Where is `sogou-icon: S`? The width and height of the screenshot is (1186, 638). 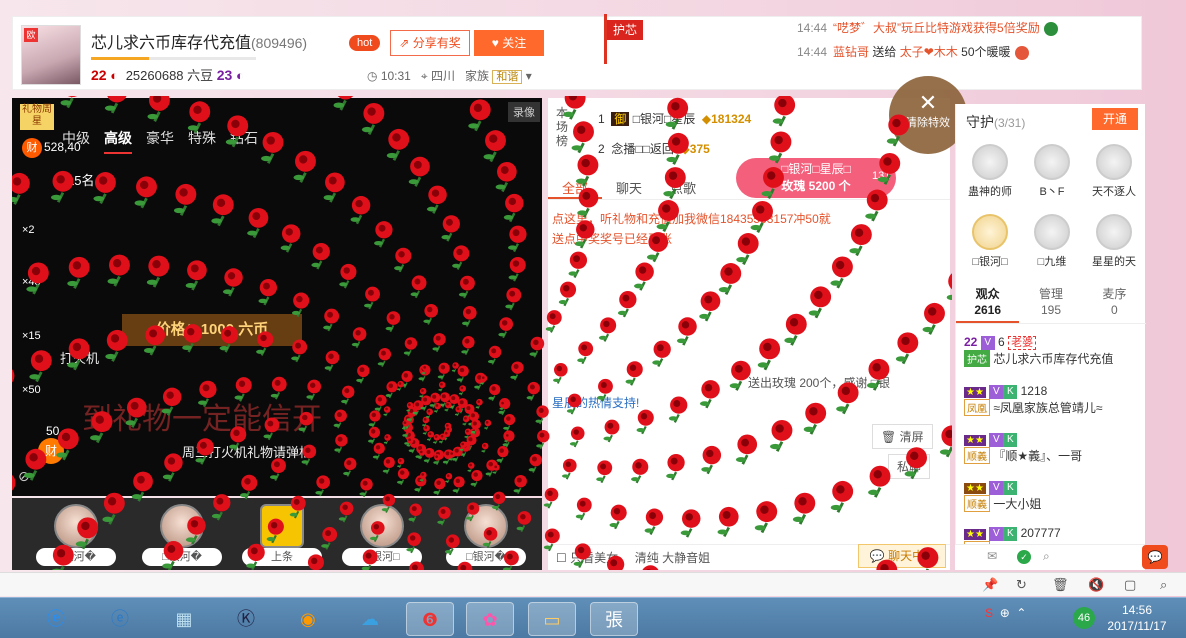
sogou-icon: S is located at coordinates (989, 613).